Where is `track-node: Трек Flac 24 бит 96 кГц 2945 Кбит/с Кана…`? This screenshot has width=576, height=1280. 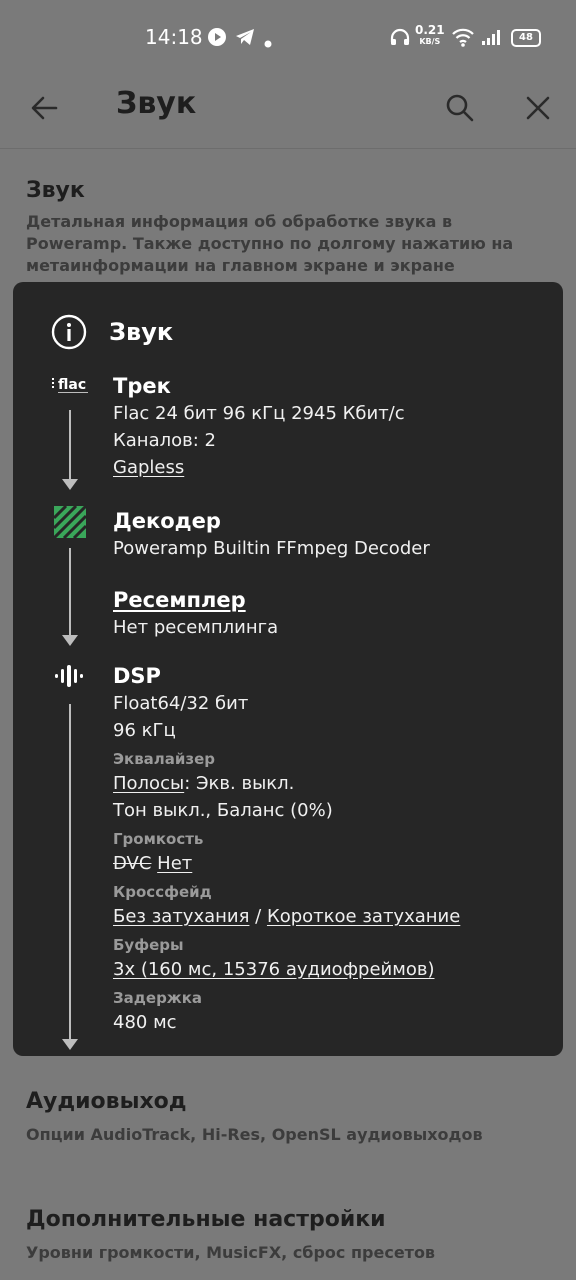 track-node: Трек Flac 24 бит 96 кГц 2945 Кбит/с Кана… is located at coordinates (259, 426).